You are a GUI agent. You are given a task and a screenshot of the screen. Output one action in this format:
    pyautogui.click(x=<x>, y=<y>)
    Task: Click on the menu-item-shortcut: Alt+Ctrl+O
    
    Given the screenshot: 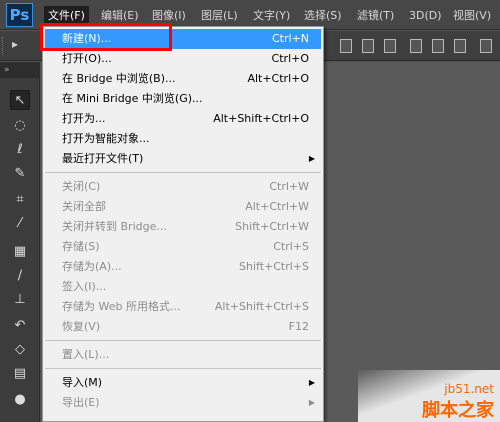 What is the action you would take?
    pyautogui.click(x=278, y=78)
    